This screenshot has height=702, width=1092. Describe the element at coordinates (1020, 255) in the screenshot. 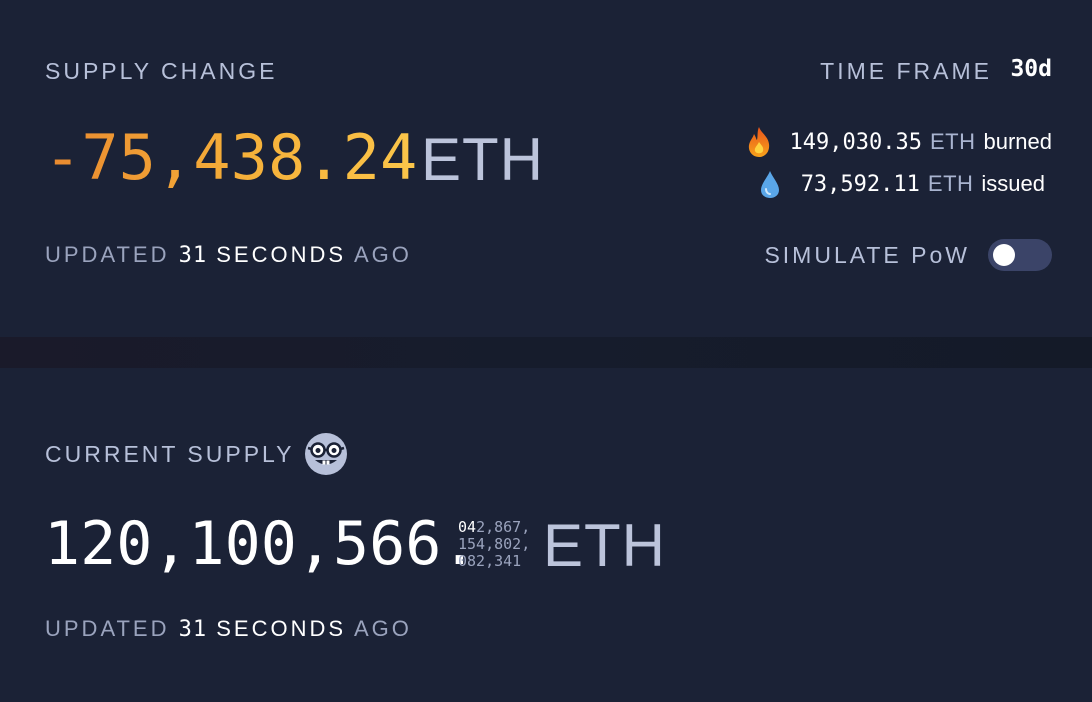

I see `simulate-pow-toggle` at that location.